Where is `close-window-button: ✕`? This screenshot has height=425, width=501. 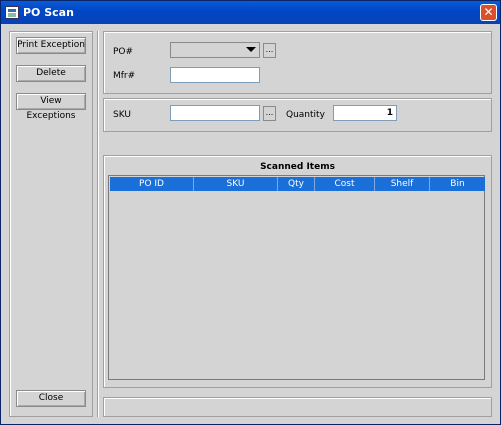
close-window-button: ✕ is located at coordinates (488, 12).